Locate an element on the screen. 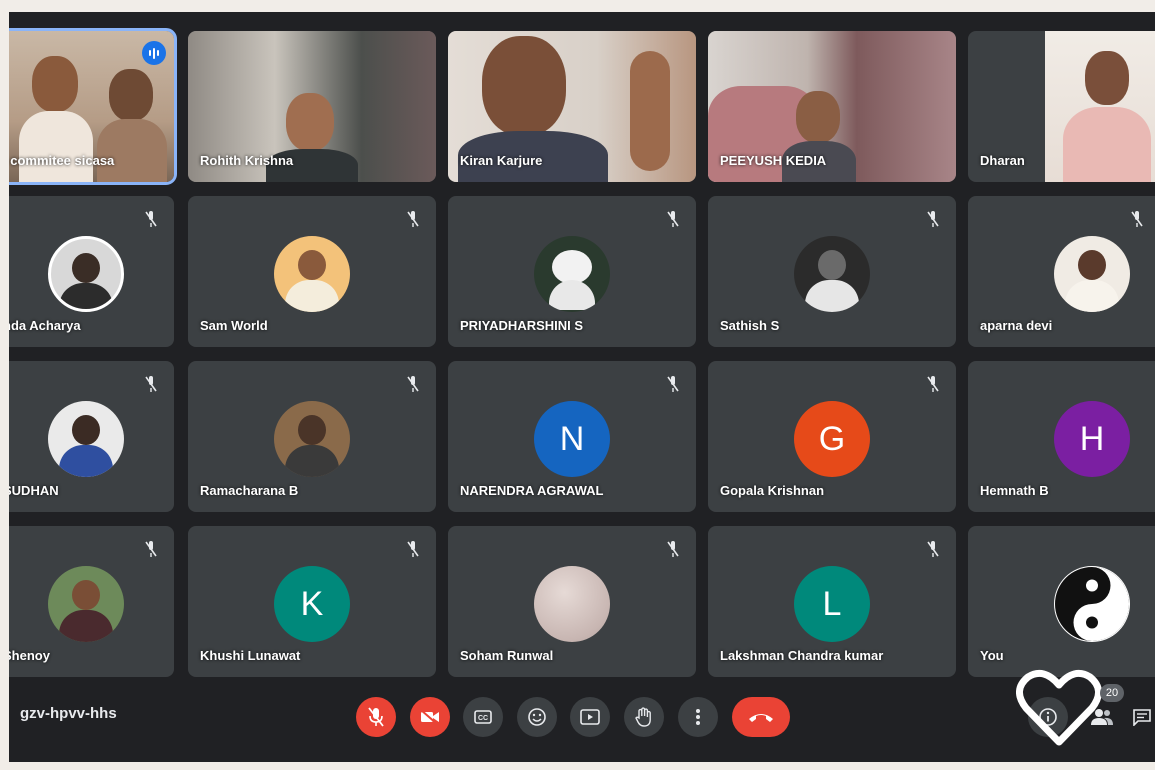 This screenshot has height=770, width=1155. leave-call-button is located at coordinates (761, 717).